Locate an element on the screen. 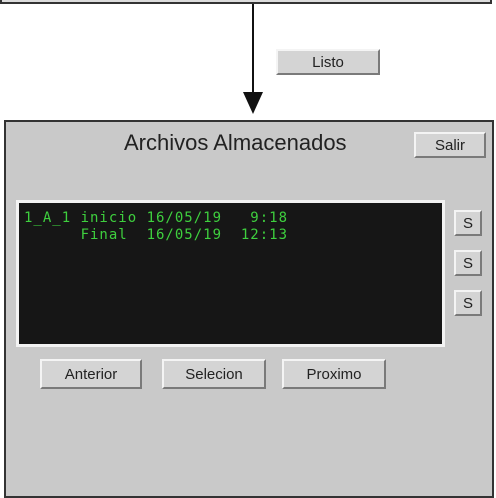 Image resolution: width=496 pixels, height=498 pixels. anterior-button: Anterior is located at coordinates (91, 374).